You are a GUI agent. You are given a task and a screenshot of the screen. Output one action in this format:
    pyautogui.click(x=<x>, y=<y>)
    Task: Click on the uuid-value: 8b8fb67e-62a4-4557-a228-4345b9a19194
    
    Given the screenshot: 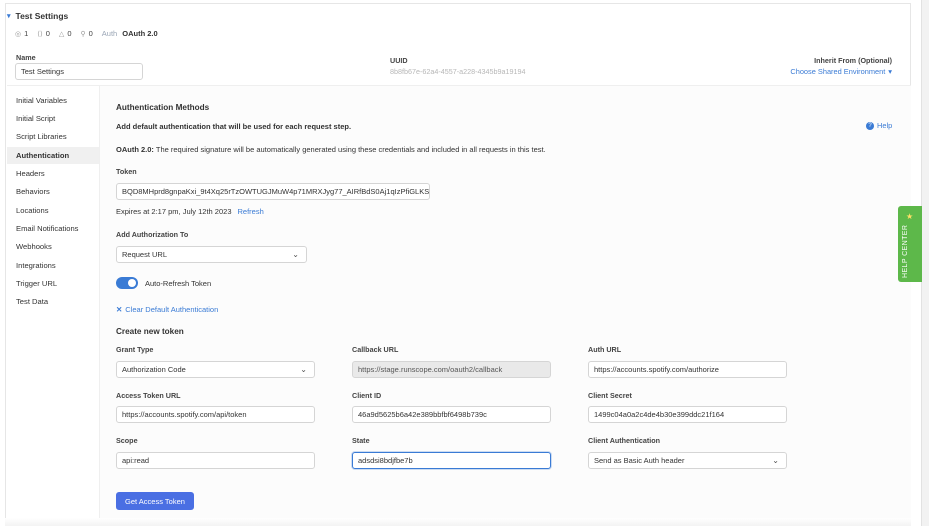 What is the action you would take?
    pyautogui.click(x=458, y=71)
    